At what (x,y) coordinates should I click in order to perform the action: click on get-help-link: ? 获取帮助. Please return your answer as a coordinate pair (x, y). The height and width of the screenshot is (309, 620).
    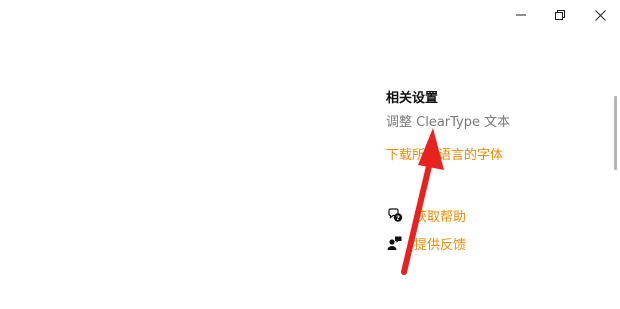
    Looking at the image, I should click on (426, 215).